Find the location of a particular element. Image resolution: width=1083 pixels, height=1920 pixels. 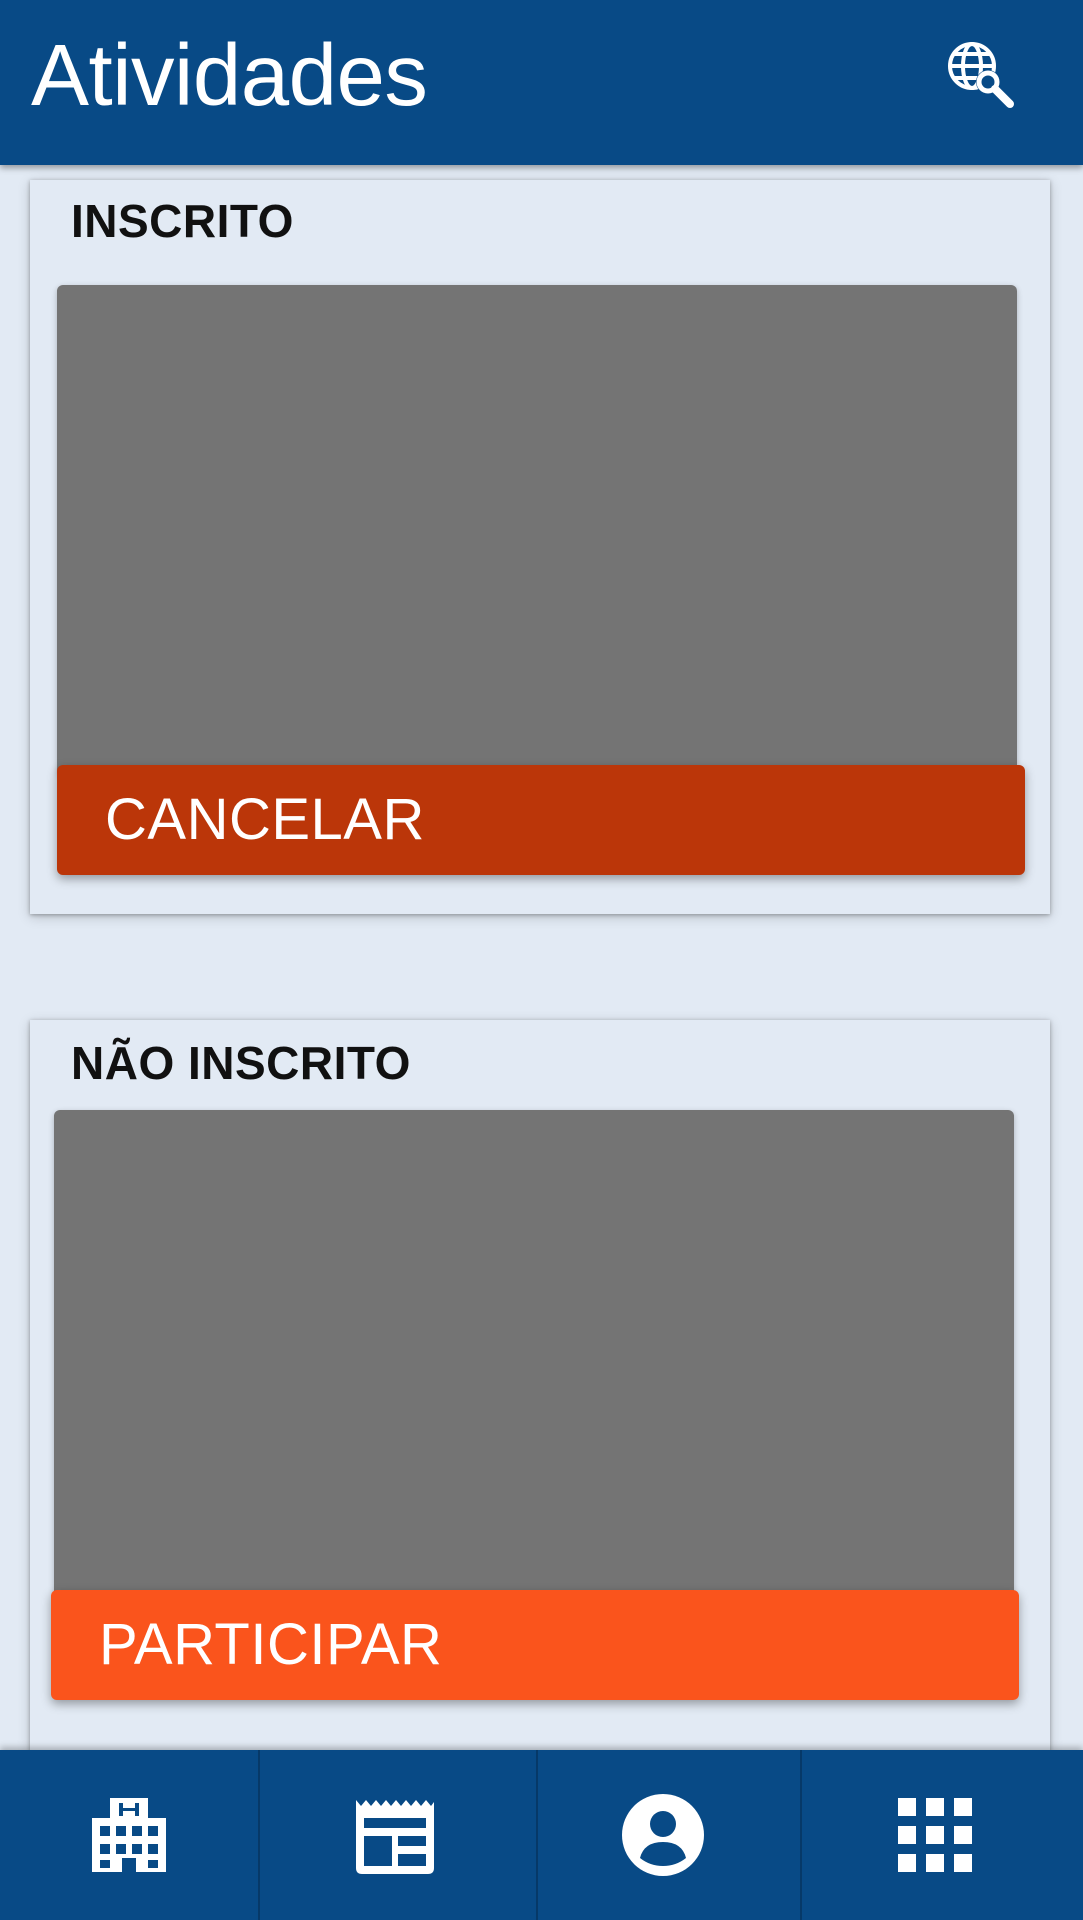

account-circle-icon is located at coordinates (663, 1835).